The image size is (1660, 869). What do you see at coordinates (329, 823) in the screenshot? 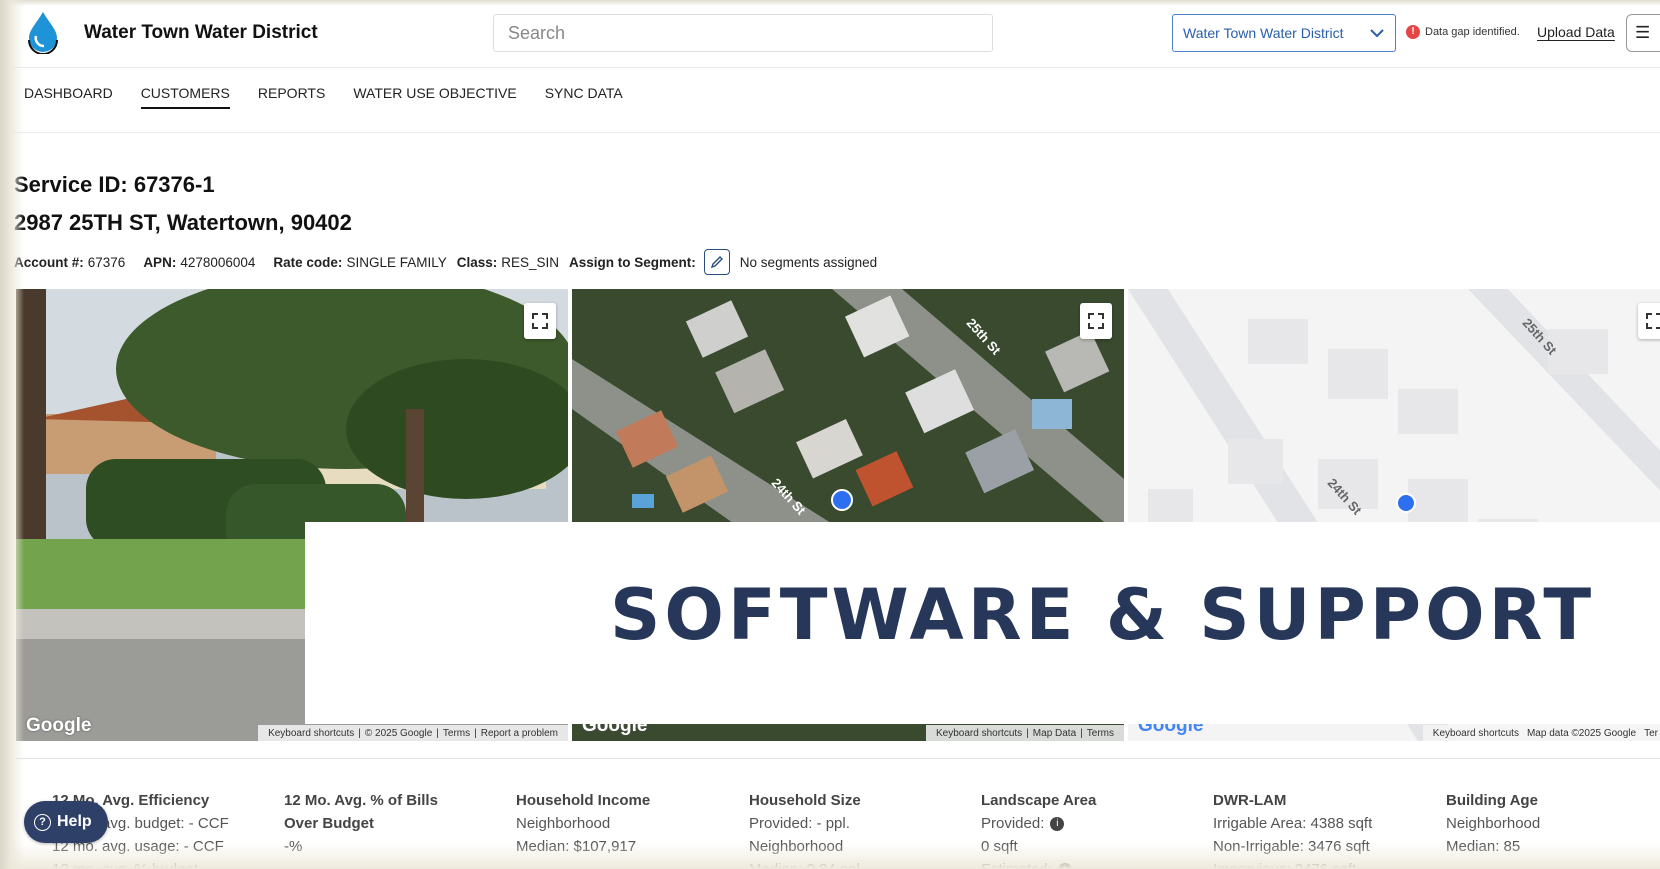
I see `stat-line: Over Budget` at bounding box center [329, 823].